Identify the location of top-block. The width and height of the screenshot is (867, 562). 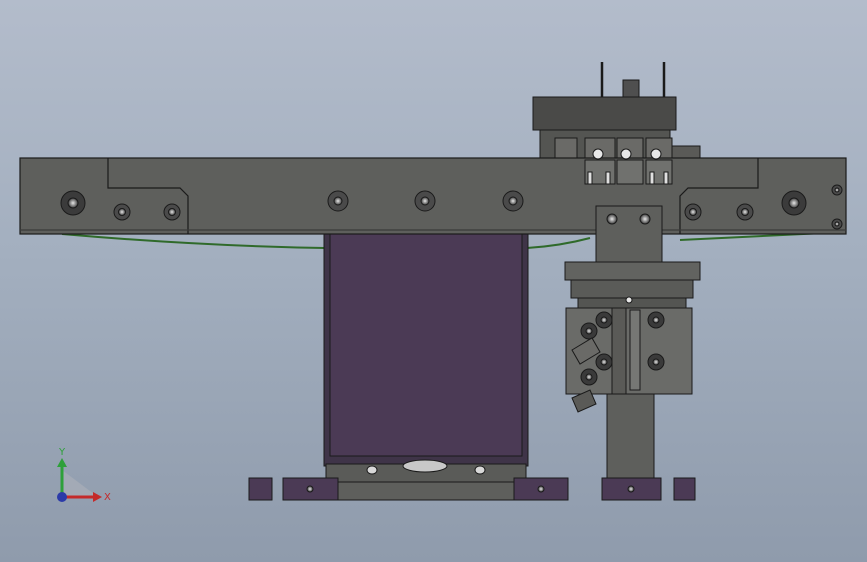
(604, 113).